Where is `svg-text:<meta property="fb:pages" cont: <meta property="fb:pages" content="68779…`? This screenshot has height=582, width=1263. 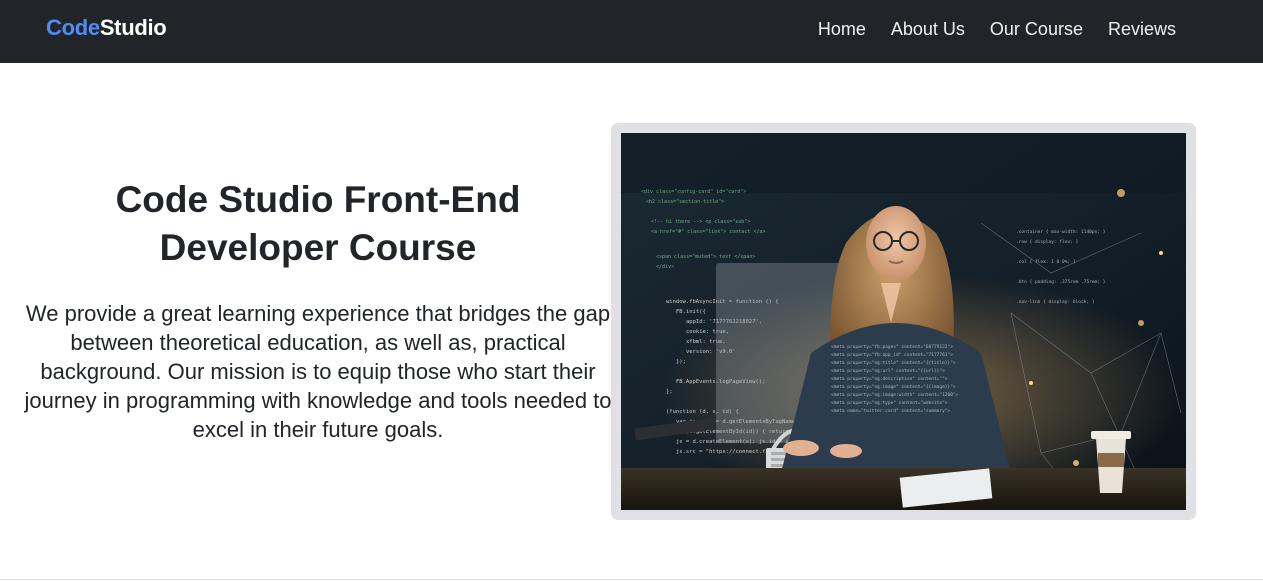
svg-text:<meta property="fb:pages" cont: <meta property="fb:pages" content="68779… is located at coordinates (892, 347).